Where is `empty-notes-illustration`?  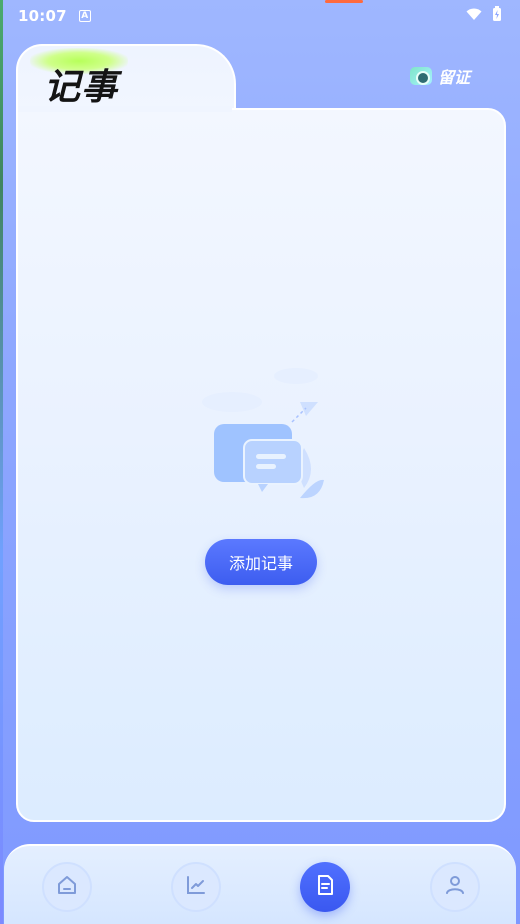
empty-notes-illustration is located at coordinates (261, 433).